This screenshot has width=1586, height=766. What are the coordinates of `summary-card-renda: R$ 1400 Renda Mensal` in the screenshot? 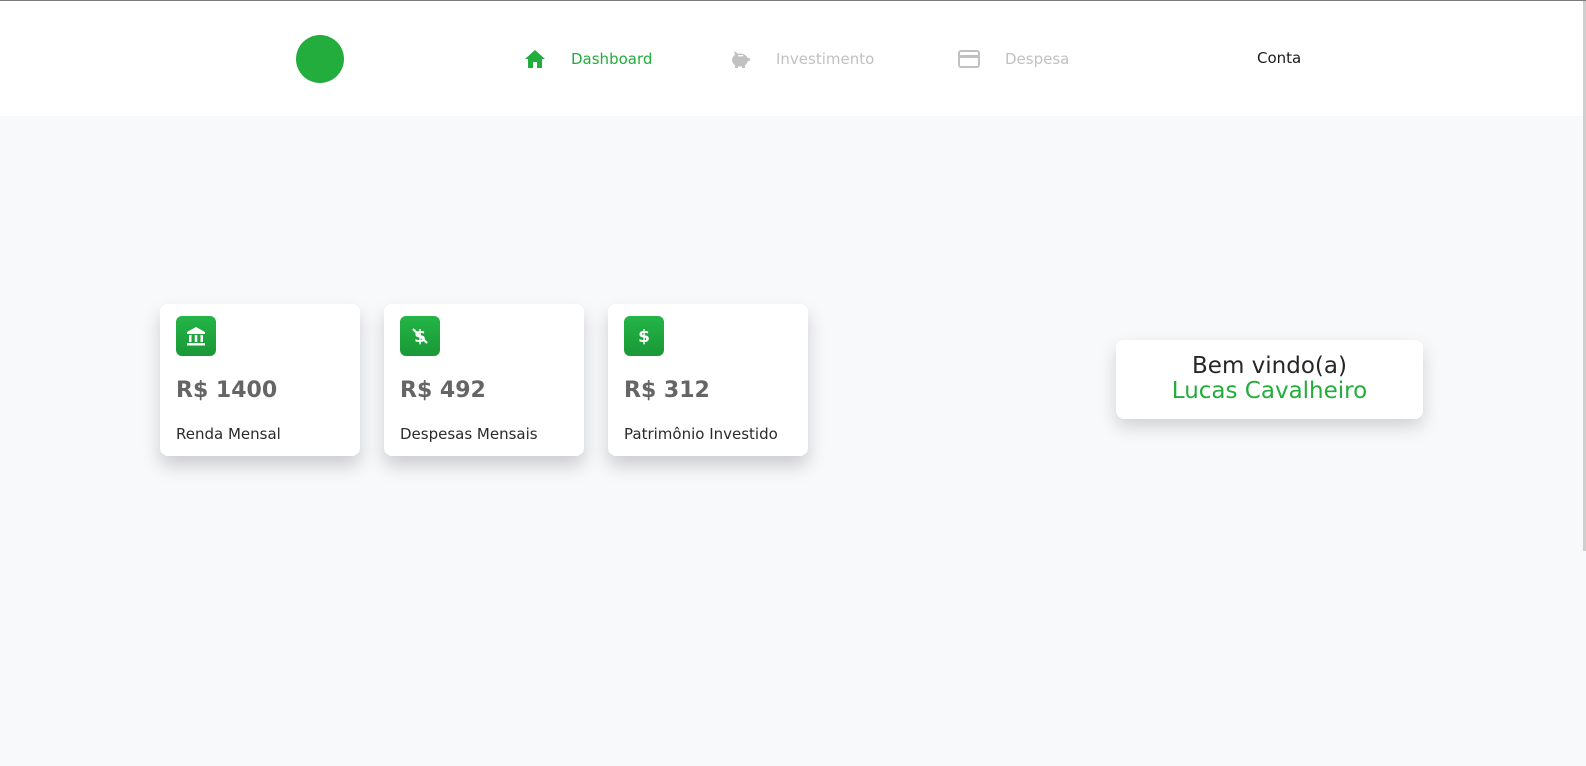 It's located at (260, 380).